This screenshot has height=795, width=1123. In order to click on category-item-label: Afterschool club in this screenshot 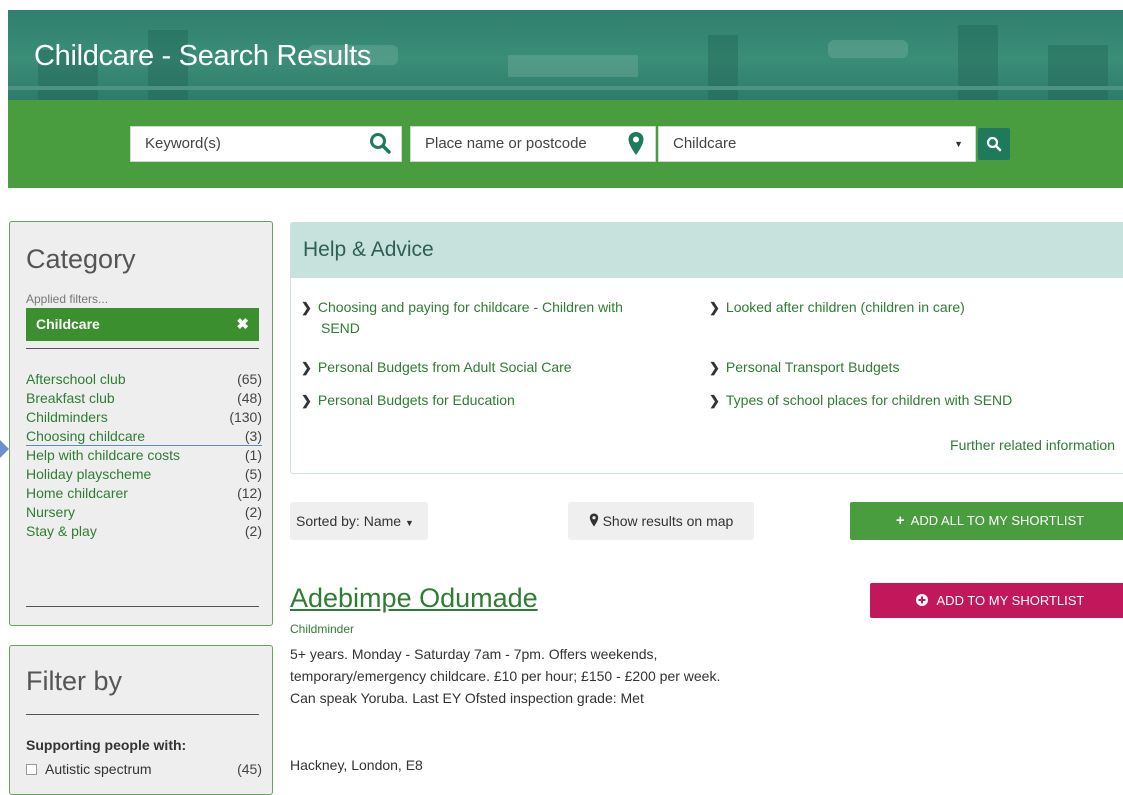, I will do `click(76, 379)`.